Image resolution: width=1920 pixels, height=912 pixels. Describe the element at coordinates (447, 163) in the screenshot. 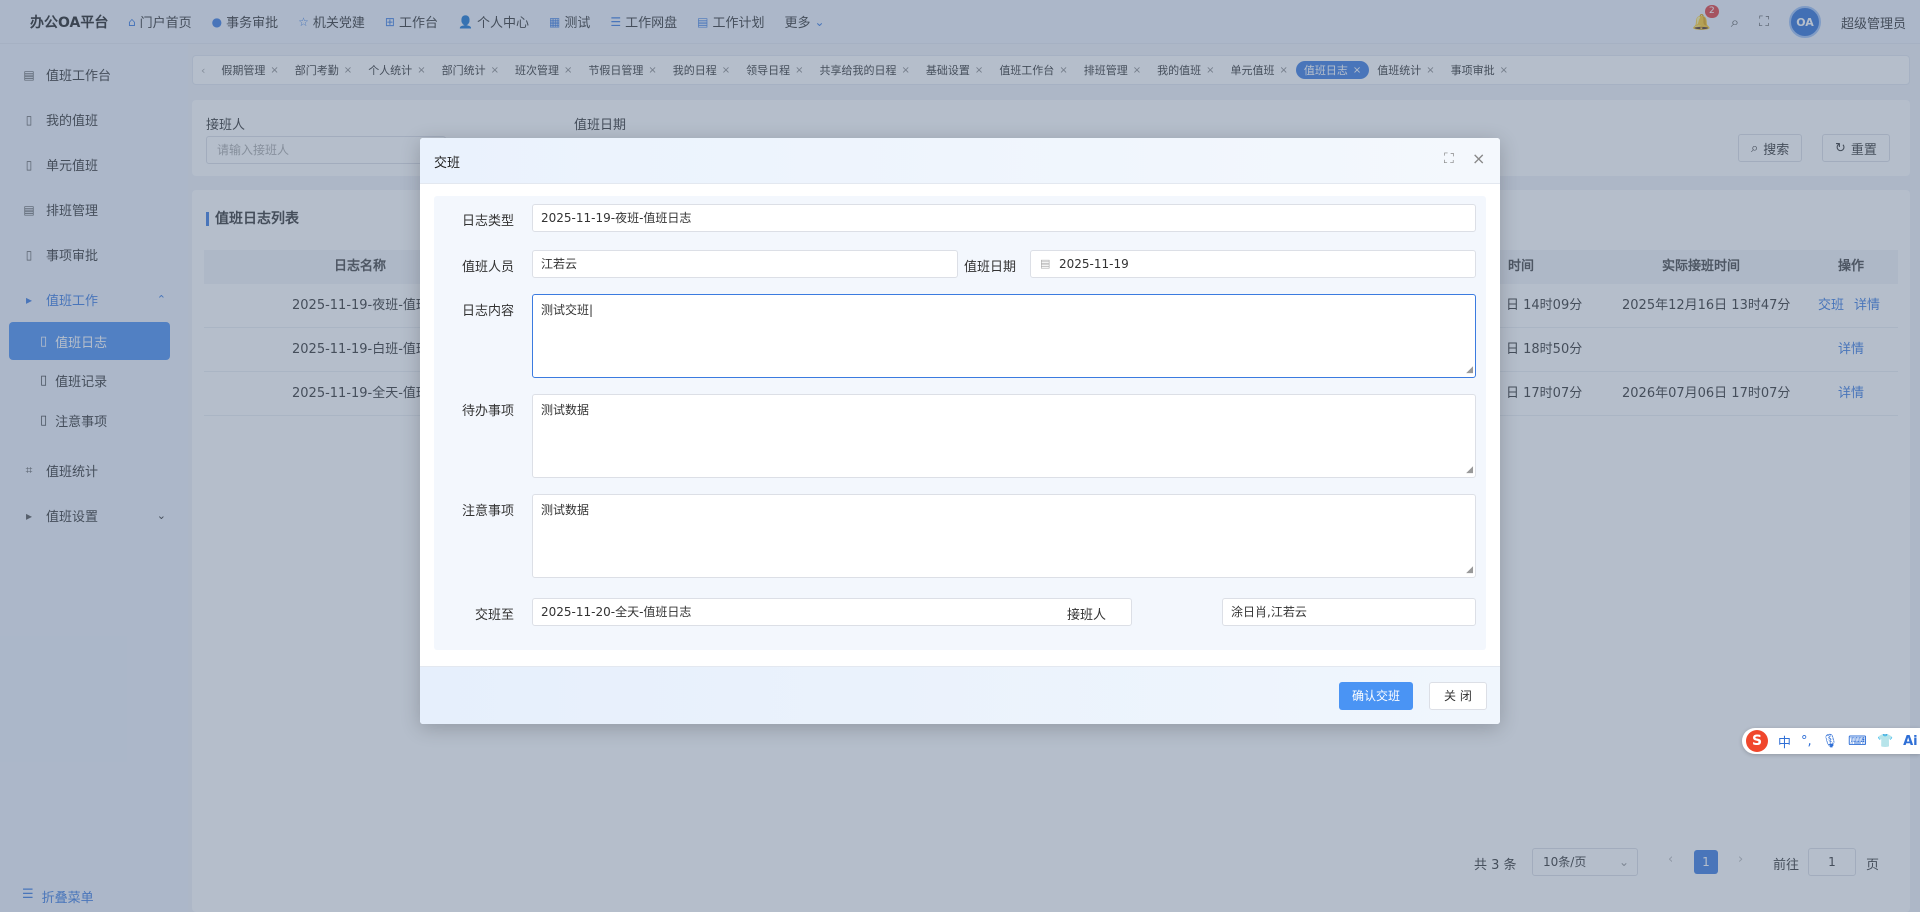

I see `dialog-title: 交班` at that location.